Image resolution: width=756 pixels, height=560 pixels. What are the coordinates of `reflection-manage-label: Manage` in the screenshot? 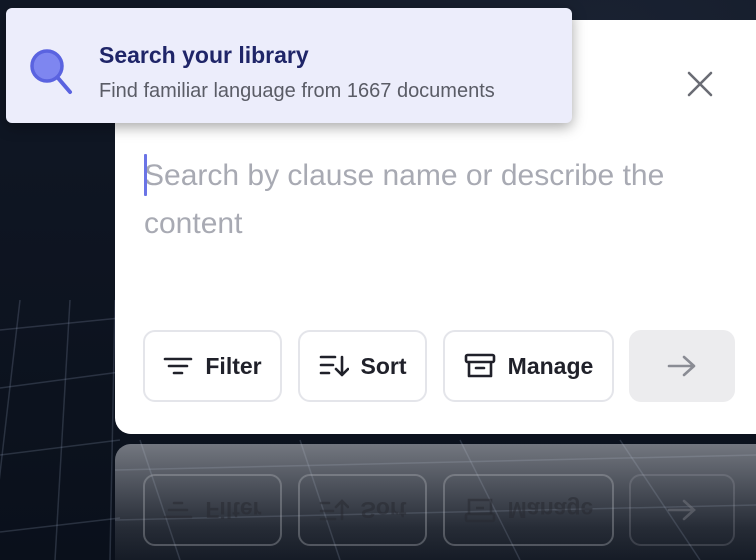 It's located at (550, 510).